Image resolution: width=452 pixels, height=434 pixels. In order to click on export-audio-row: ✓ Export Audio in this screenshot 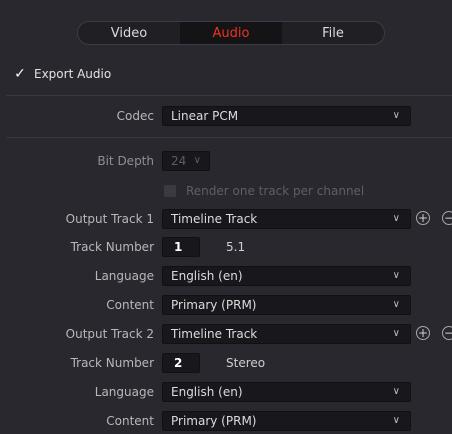, I will do `click(62, 74)`.